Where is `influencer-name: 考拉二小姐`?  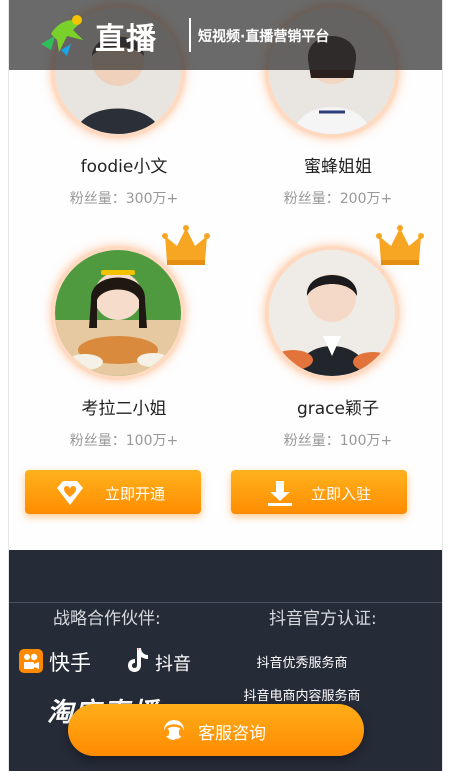 influencer-name: 考拉二小姐 is located at coordinates (124, 409).